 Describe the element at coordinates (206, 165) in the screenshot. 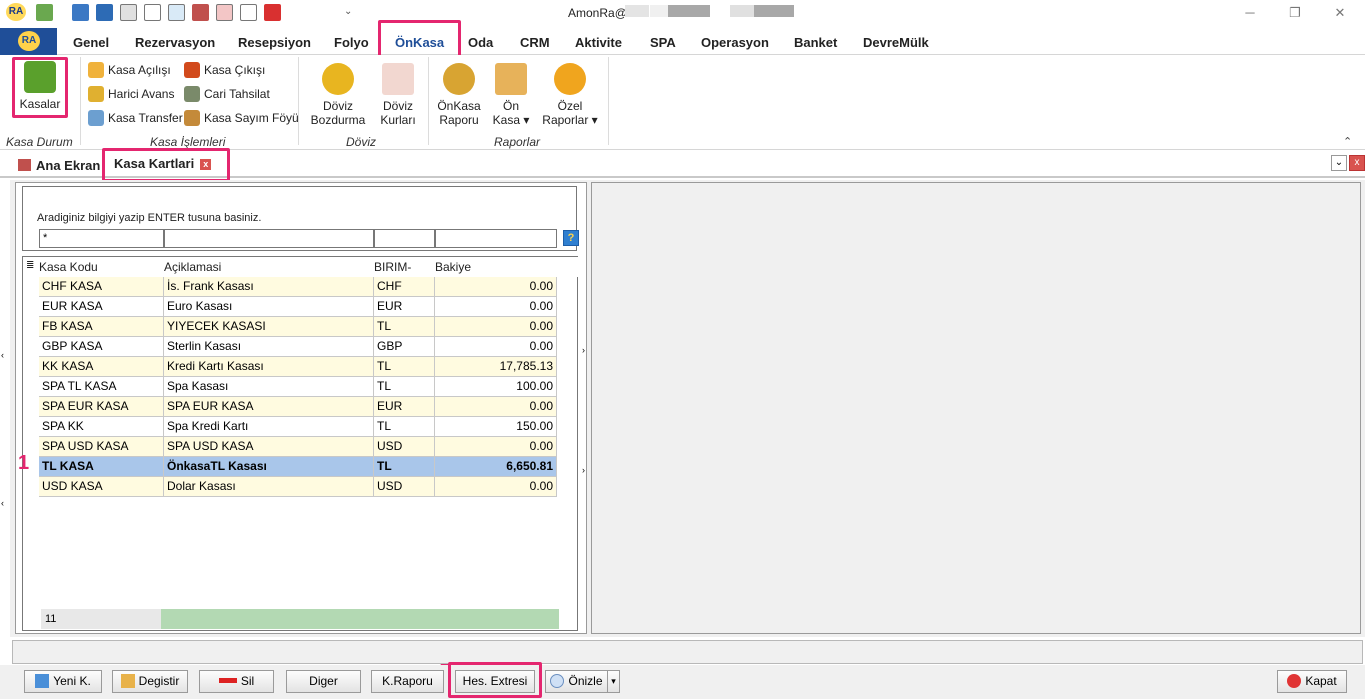

I see `close-tab-icon: x` at that location.